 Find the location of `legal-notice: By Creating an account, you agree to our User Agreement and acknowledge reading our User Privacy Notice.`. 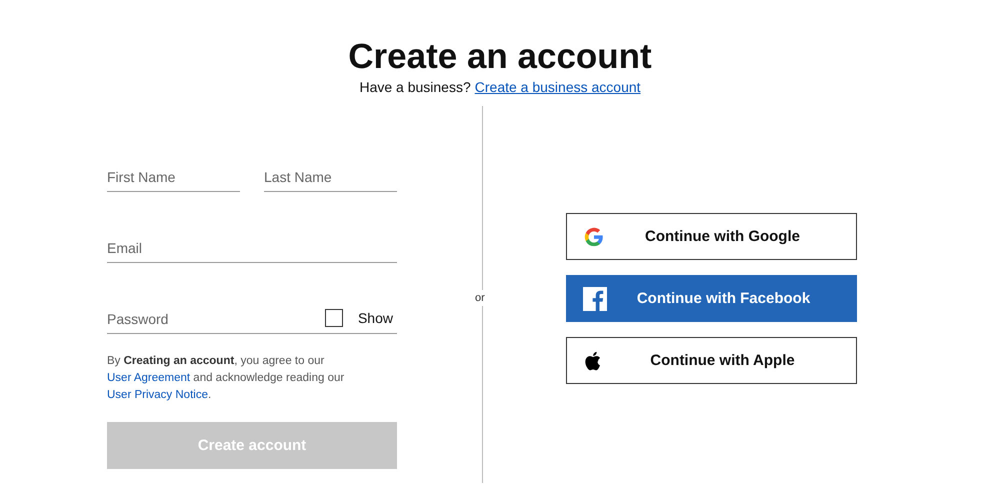

legal-notice: By Creating an account, you agree to our User Agreement and acknowledge reading our User Privacy Notice. is located at coordinates (226, 378).